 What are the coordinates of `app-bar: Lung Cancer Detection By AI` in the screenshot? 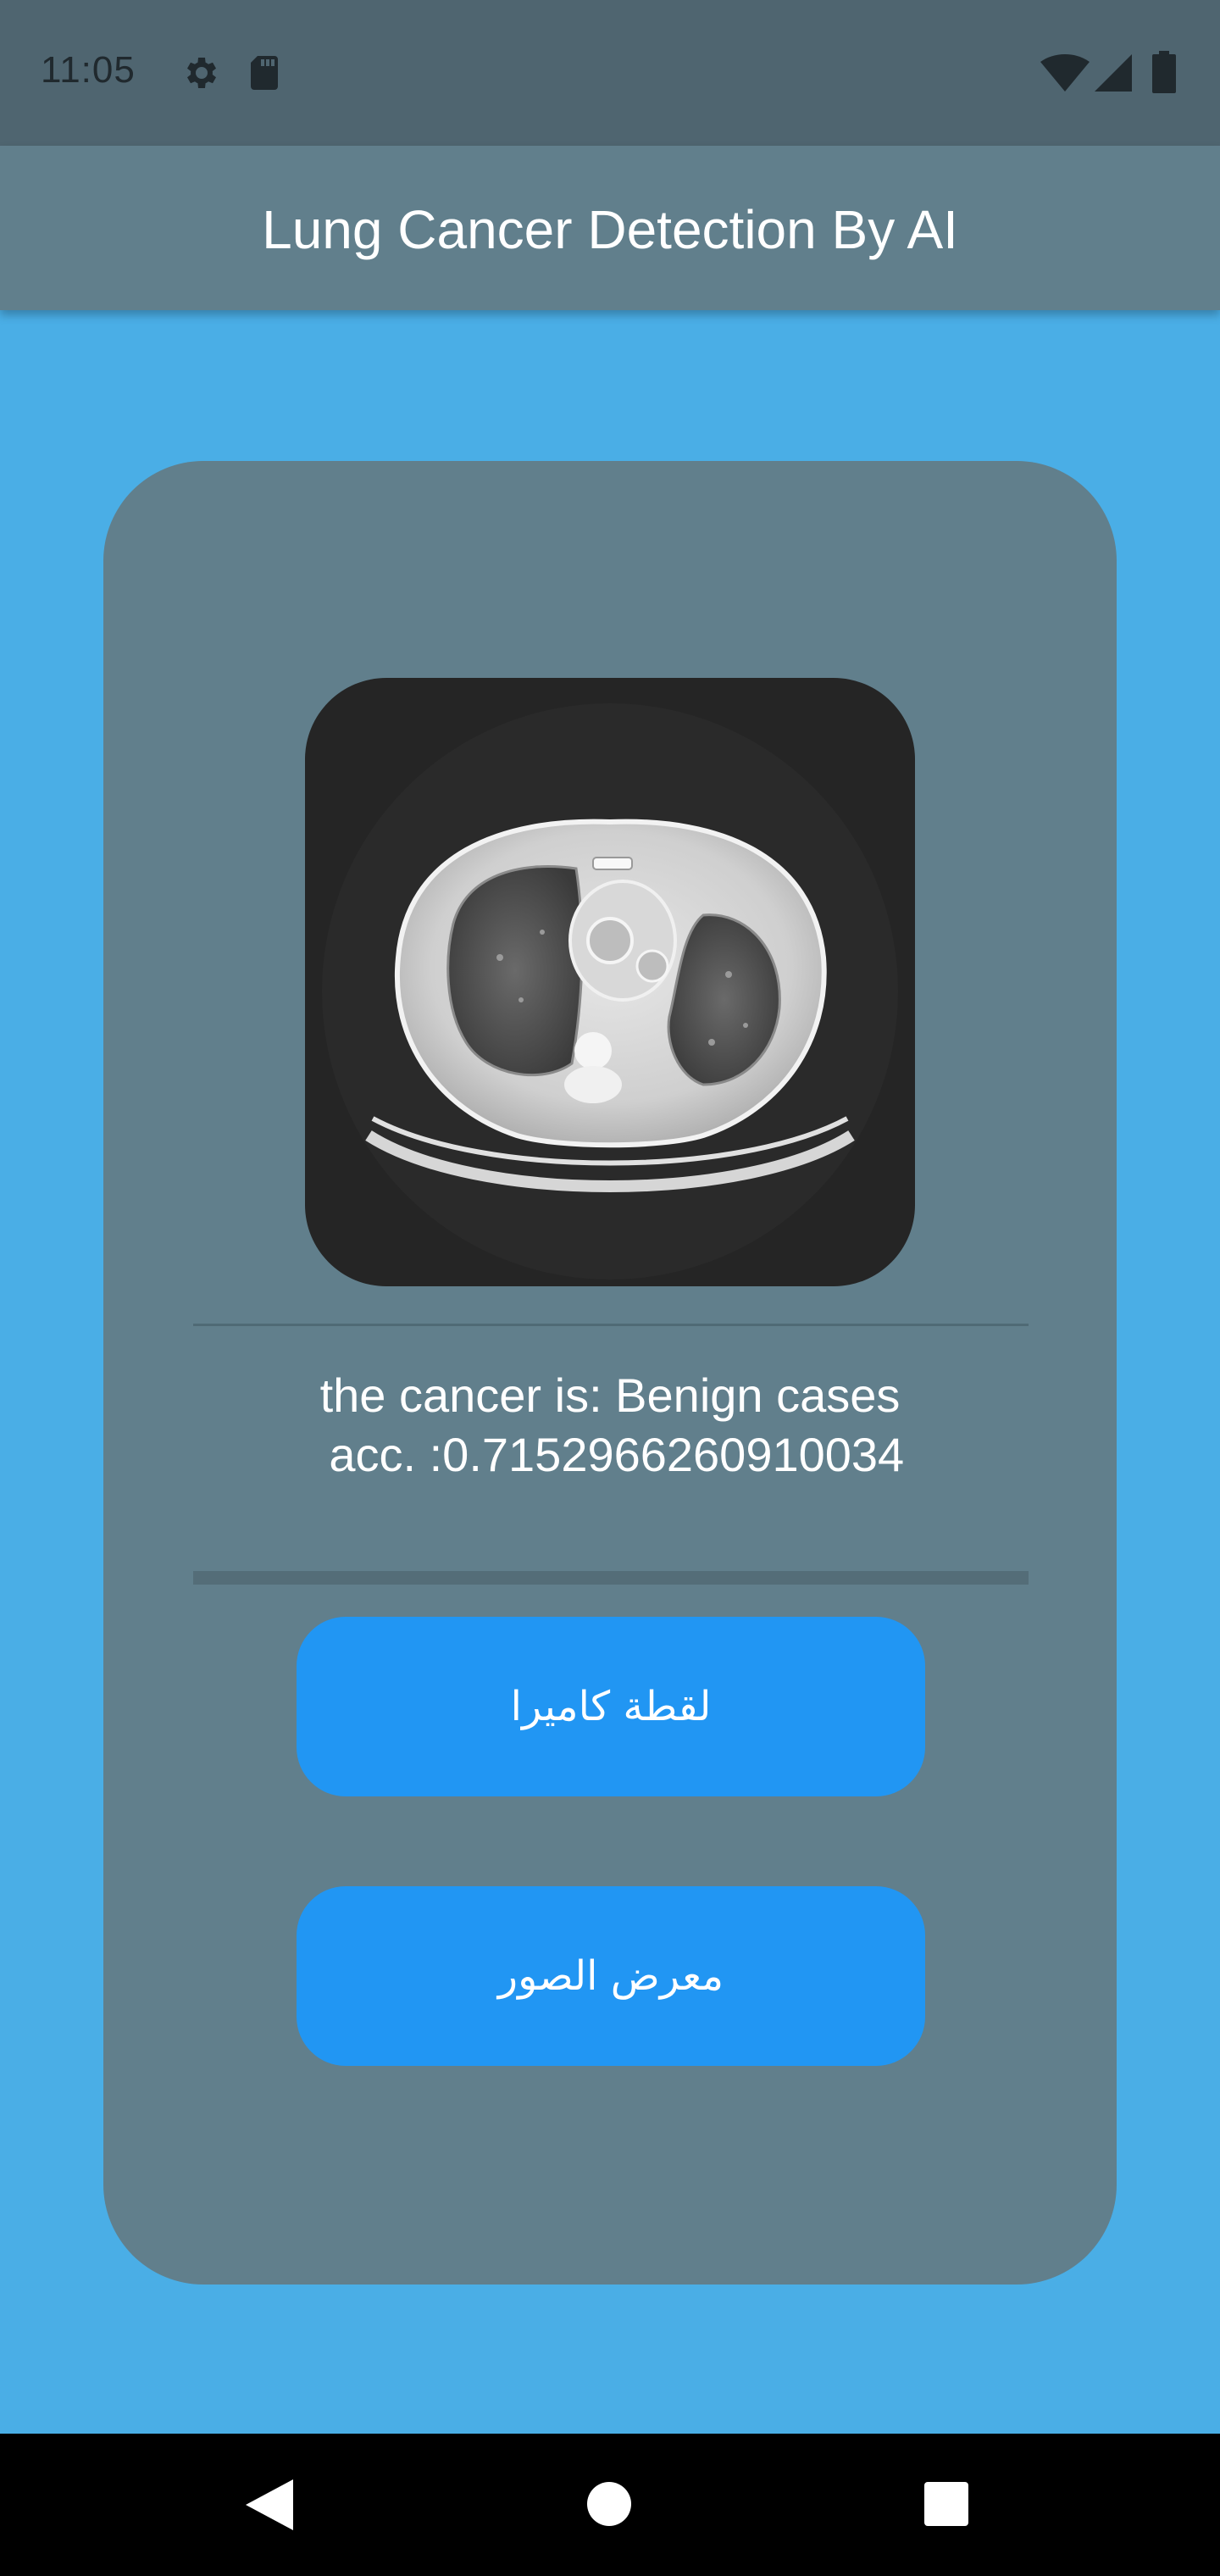 It's located at (610, 228).